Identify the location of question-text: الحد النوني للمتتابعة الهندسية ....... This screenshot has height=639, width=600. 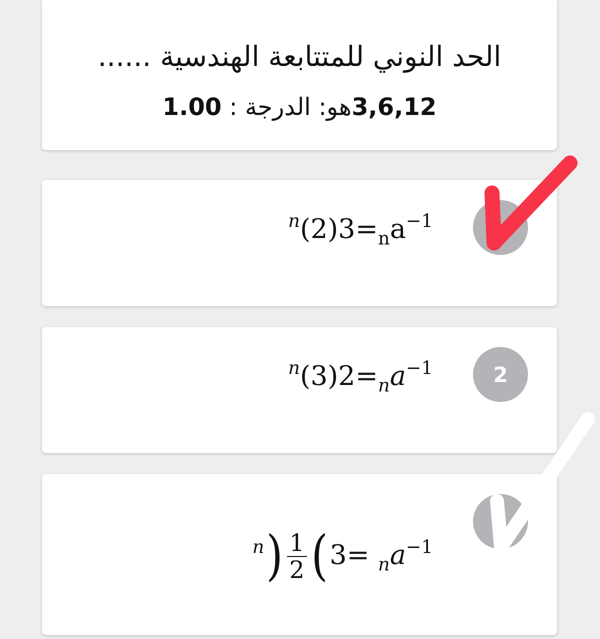
(299, 57).